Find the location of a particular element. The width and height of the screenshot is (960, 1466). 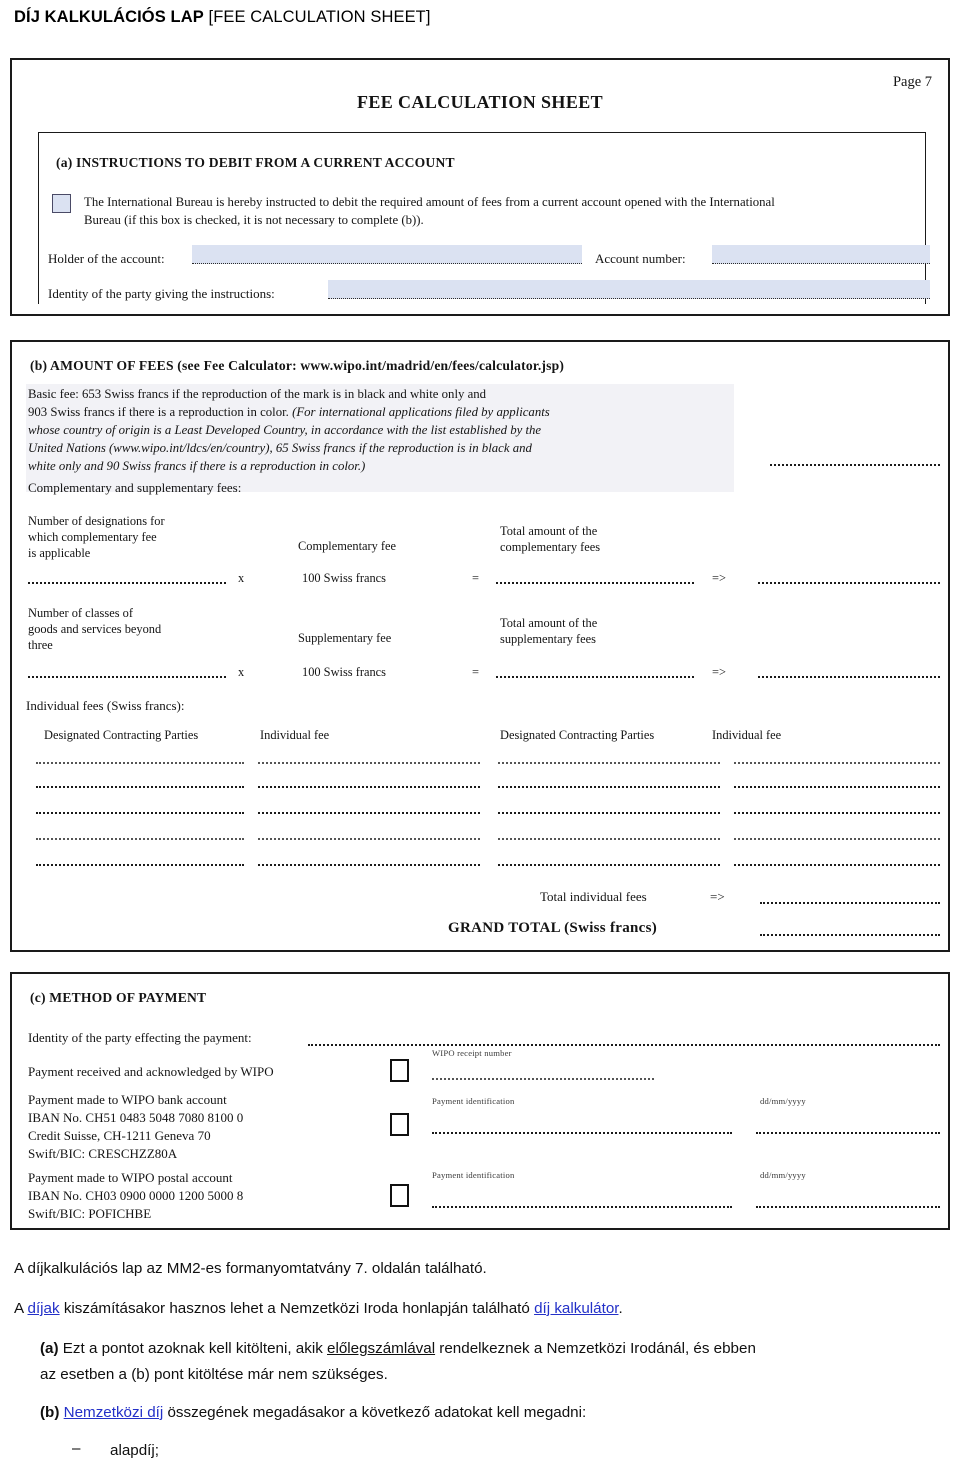

complementary-supplementary-heading: Complementary and supplementary fees: is located at coordinates (135, 487).